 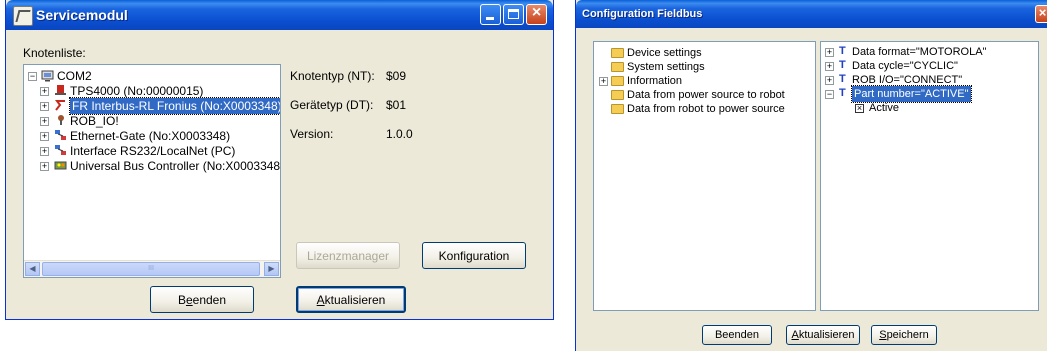 What do you see at coordinates (490, 18) in the screenshot?
I see `minimize-icon` at bounding box center [490, 18].